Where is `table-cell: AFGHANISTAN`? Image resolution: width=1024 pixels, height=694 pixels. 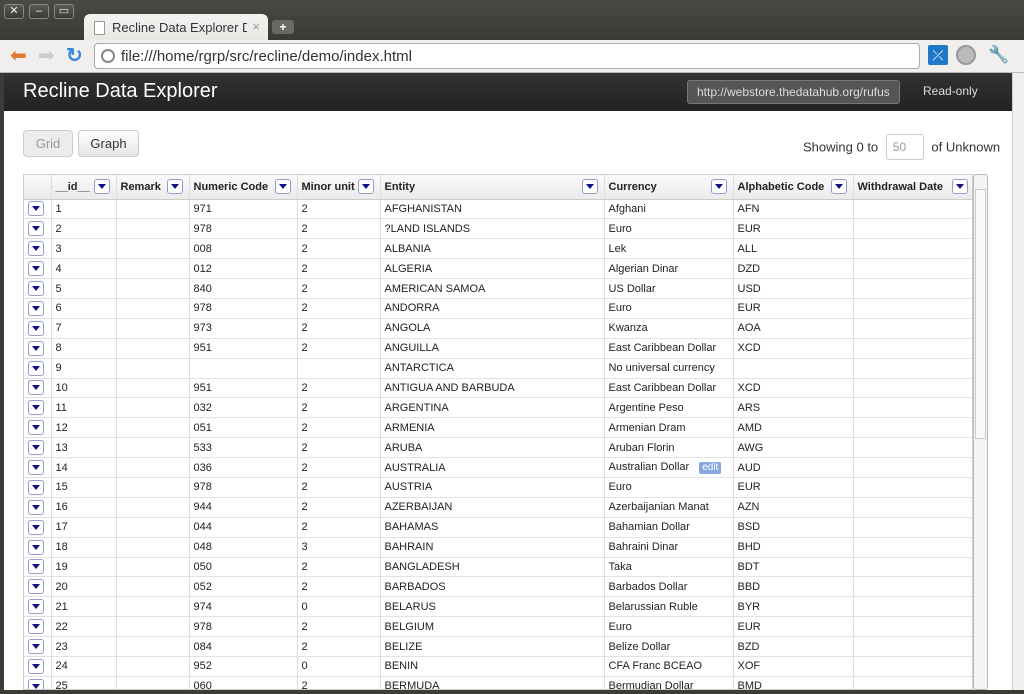
table-cell: AFGHANISTAN is located at coordinates (492, 209).